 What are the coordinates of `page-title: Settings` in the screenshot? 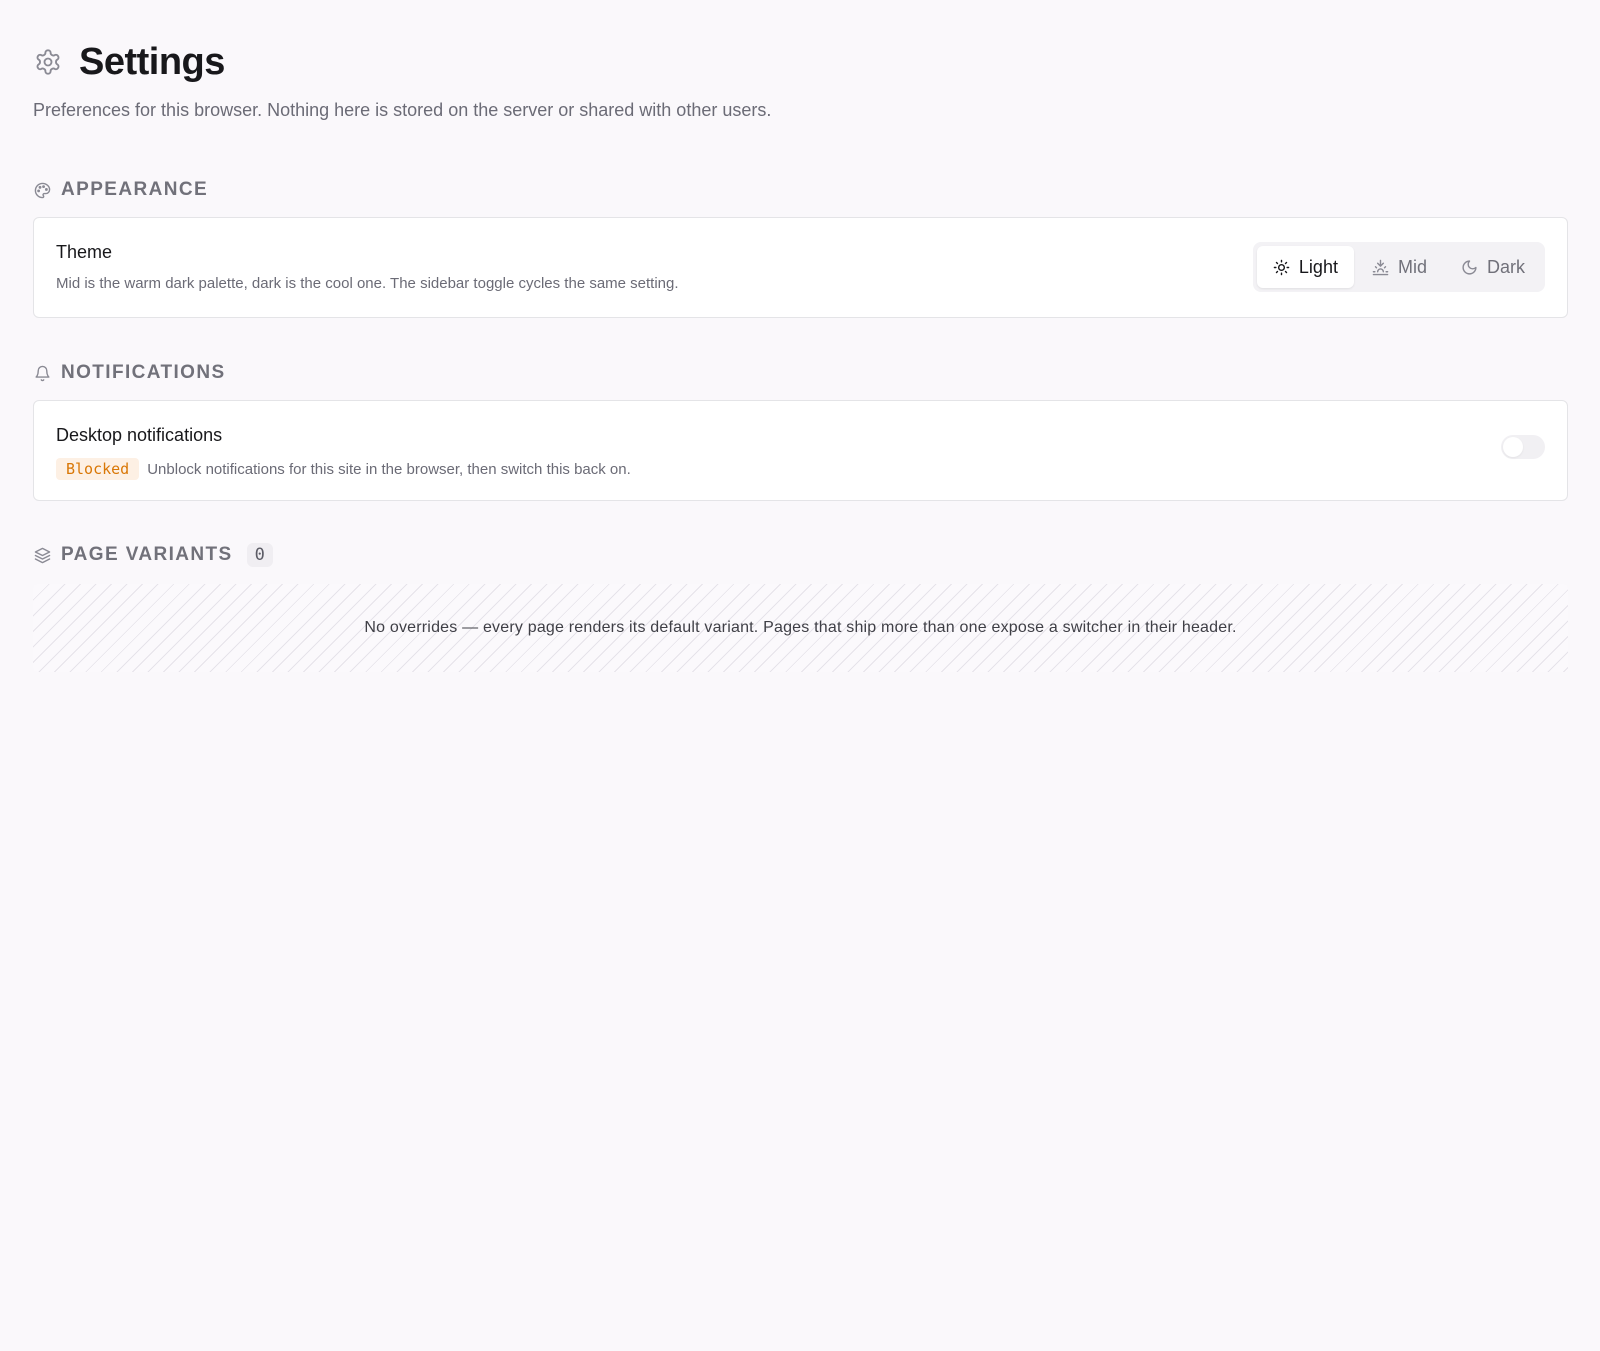 It's located at (152, 61).